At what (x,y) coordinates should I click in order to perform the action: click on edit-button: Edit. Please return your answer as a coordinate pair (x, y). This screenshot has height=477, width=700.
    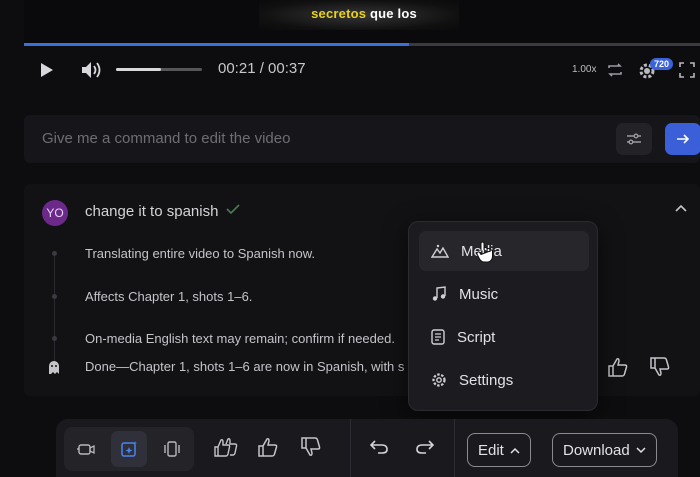
    Looking at the image, I should click on (499, 450).